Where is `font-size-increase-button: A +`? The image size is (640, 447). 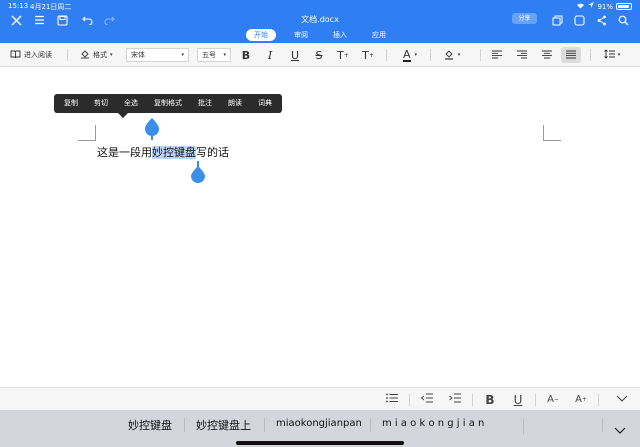 font-size-increase-button: A + is located at coordinates (581, 399).